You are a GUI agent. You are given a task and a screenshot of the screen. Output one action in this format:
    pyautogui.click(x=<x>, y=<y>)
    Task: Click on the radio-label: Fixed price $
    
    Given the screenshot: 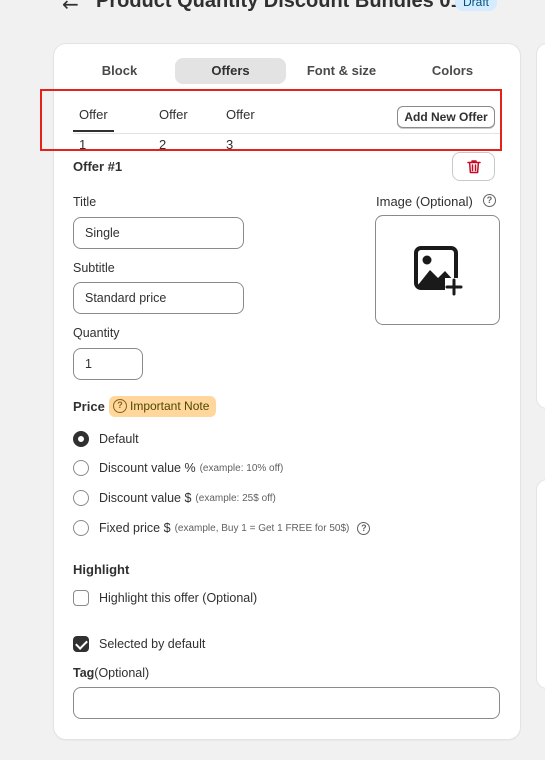 What is the action you would take?
    pyautogui.click(x=135, y=528)
    